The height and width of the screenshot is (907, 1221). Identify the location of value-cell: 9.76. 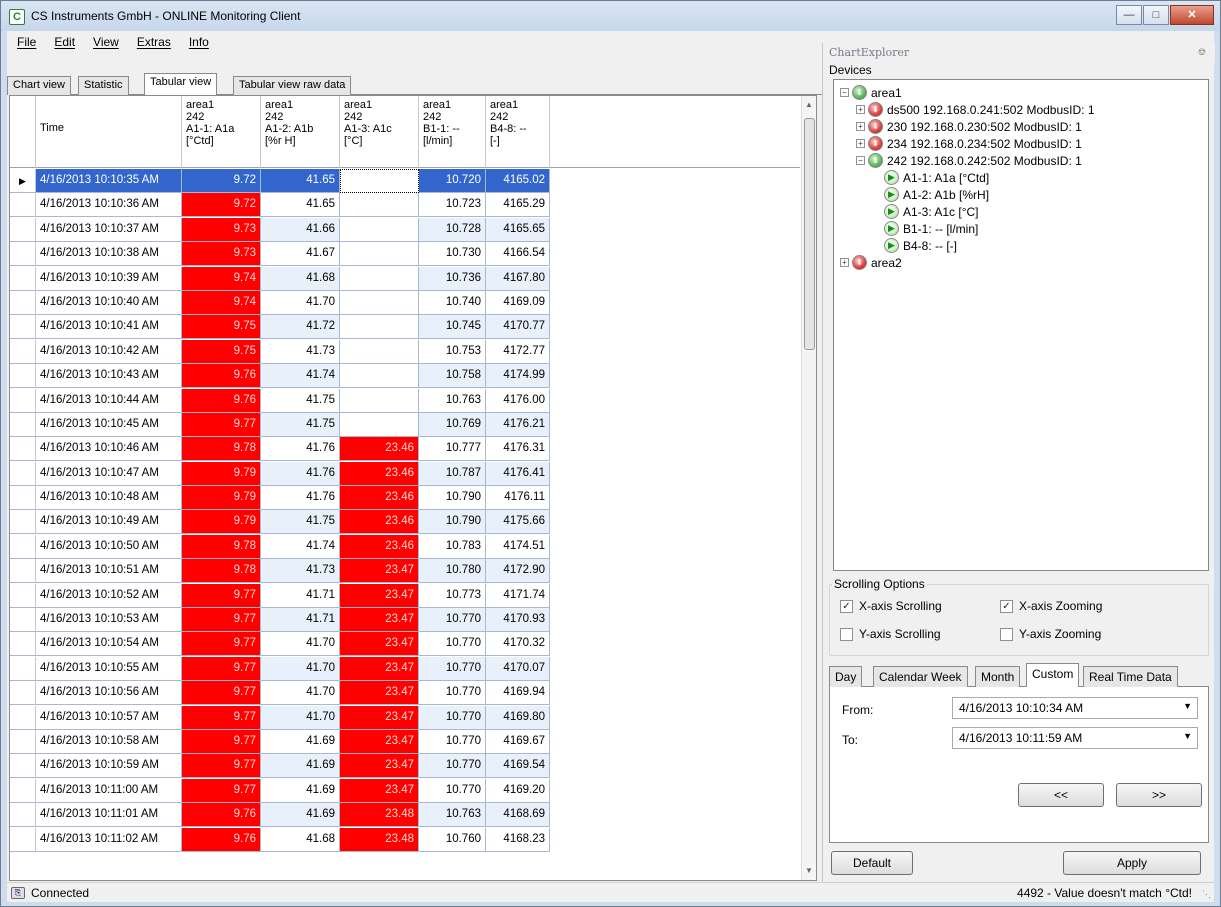
(221, 839).